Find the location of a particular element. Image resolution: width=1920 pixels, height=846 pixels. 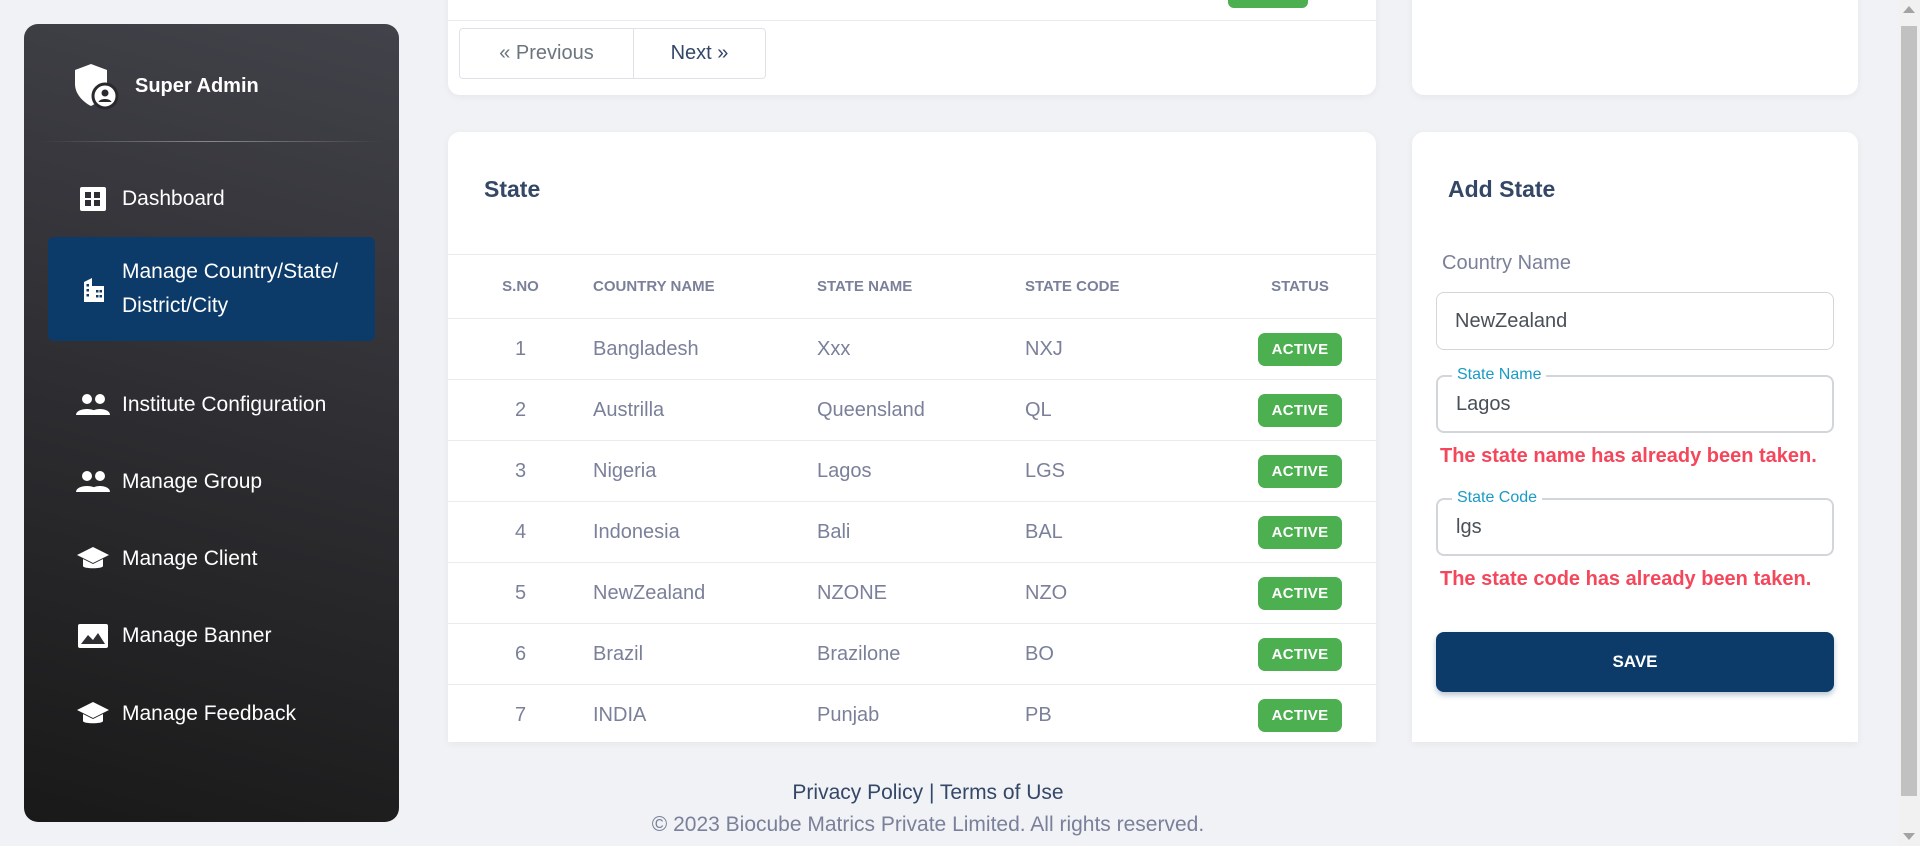

table-row: 1 Bangladesh Xxx NXJ ACTIVE is located at coordinates (912, 349).